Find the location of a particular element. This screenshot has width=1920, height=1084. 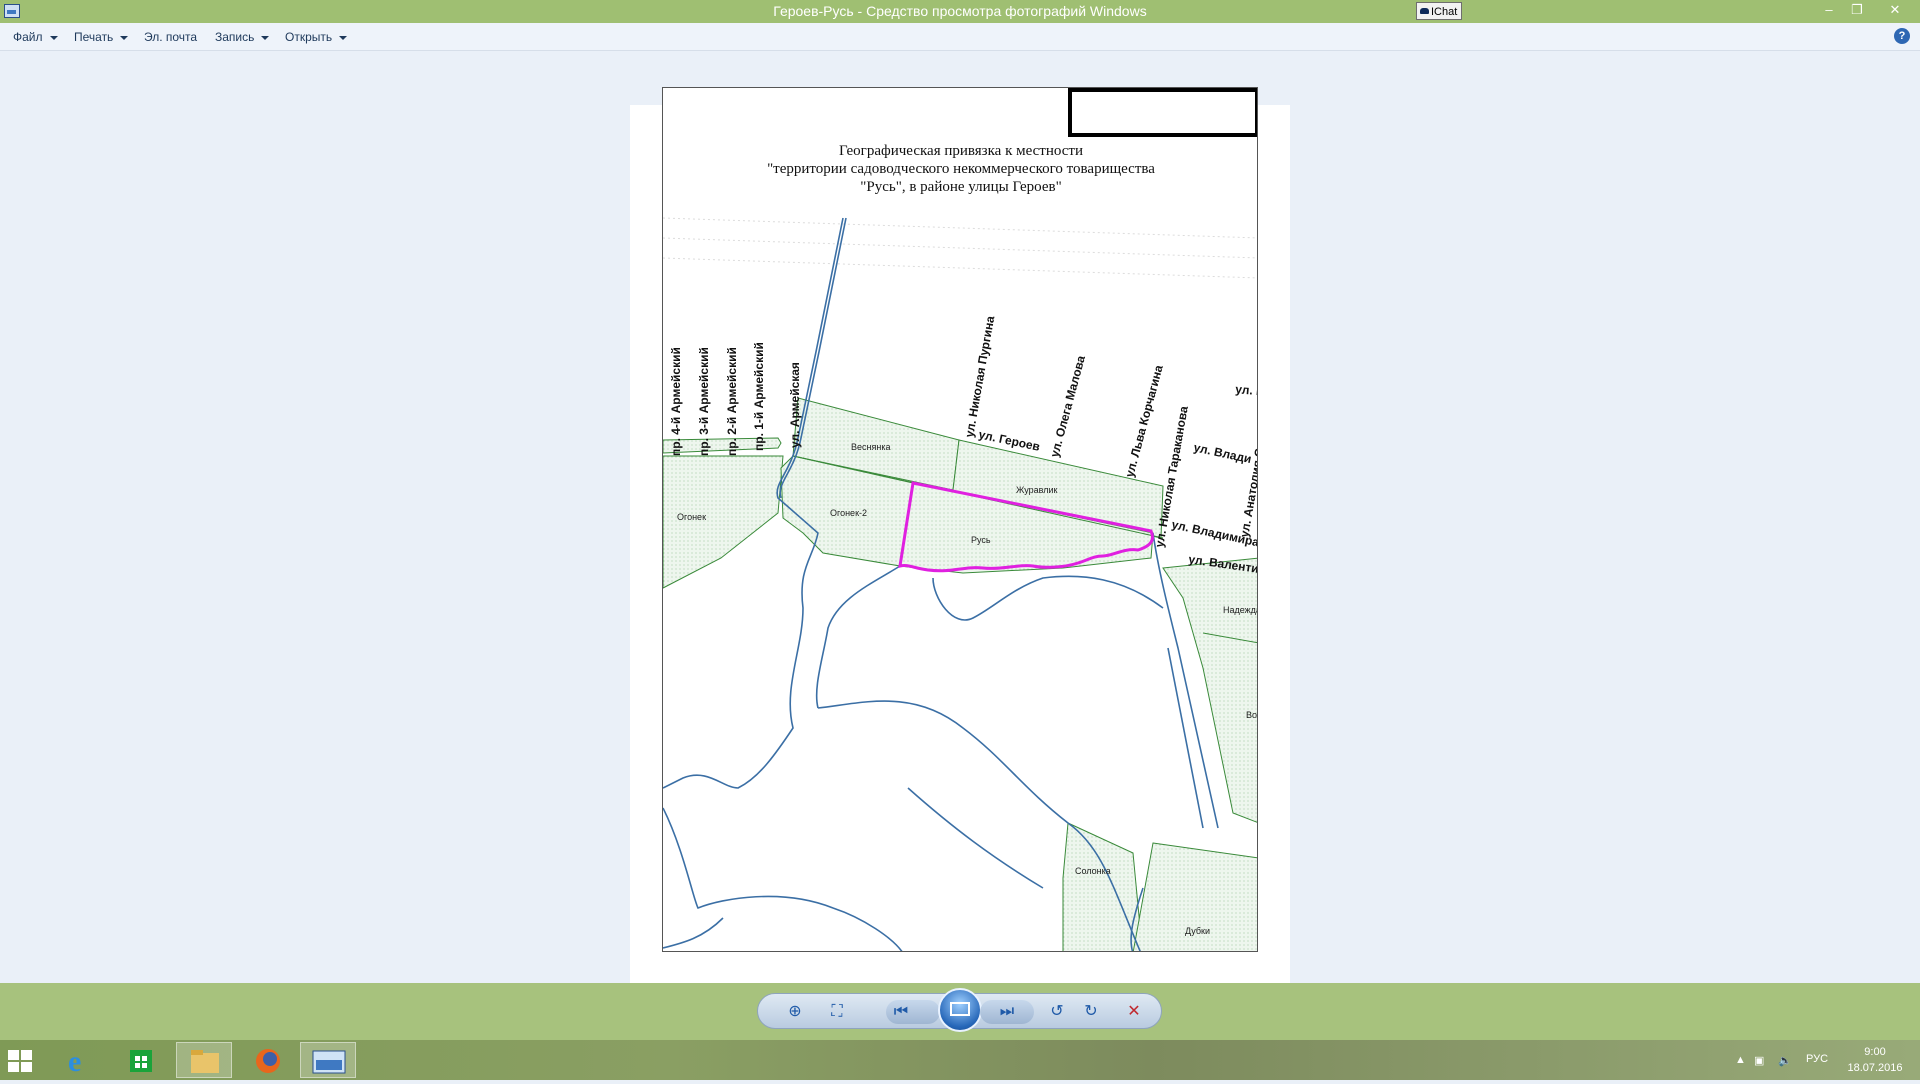

plot-nadezhda is located at coordinates (1209, 690).